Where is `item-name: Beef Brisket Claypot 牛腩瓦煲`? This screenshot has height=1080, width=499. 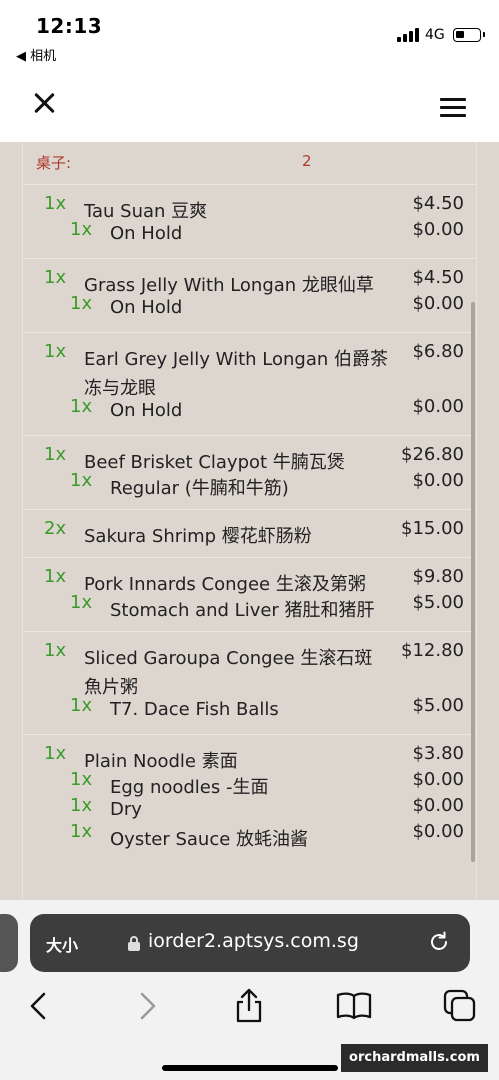
item-name: Beef Brisket Claypot 牛腩瓦煲 is located at coordinates (214, 462).